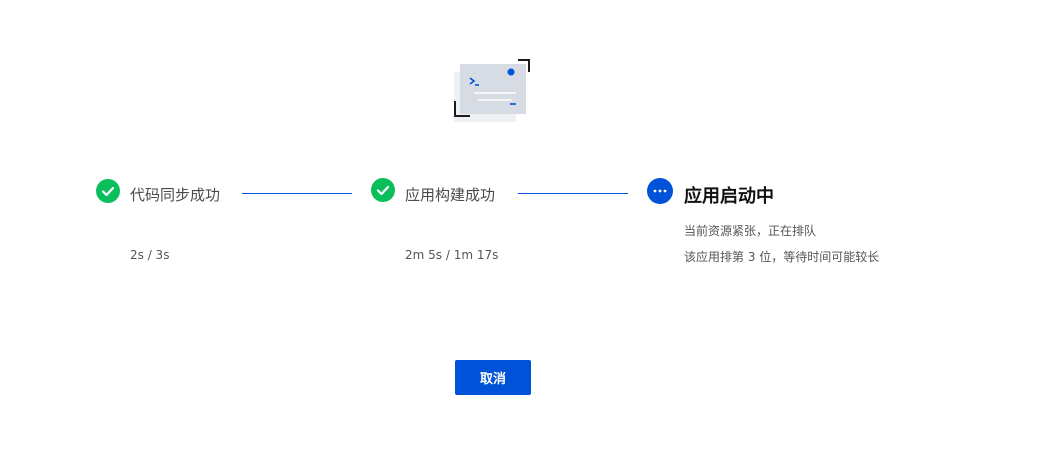 This screenshot has width=1063, height=468. Describe the element at coordinates (150, 255) in the screenshot. I see `step-duration: 2s / 3s` at that location.